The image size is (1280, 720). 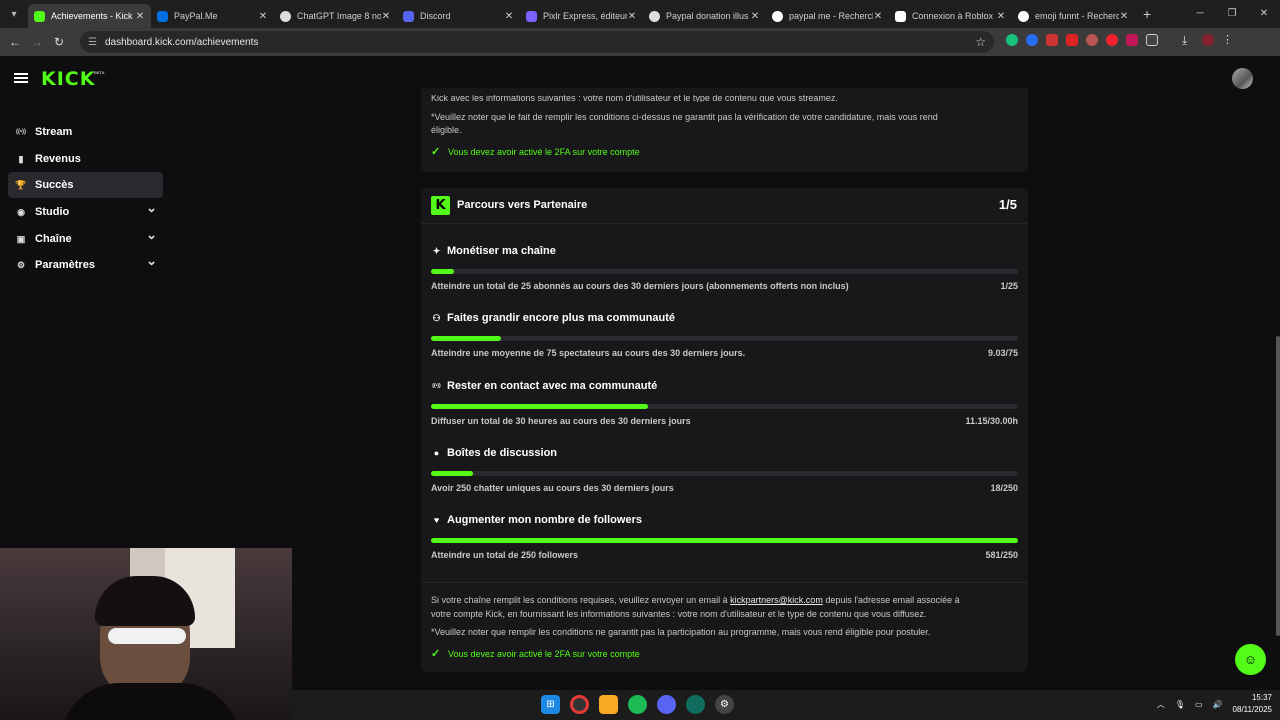 I want to click on forward-icon: →, so click(x=37, y=42).